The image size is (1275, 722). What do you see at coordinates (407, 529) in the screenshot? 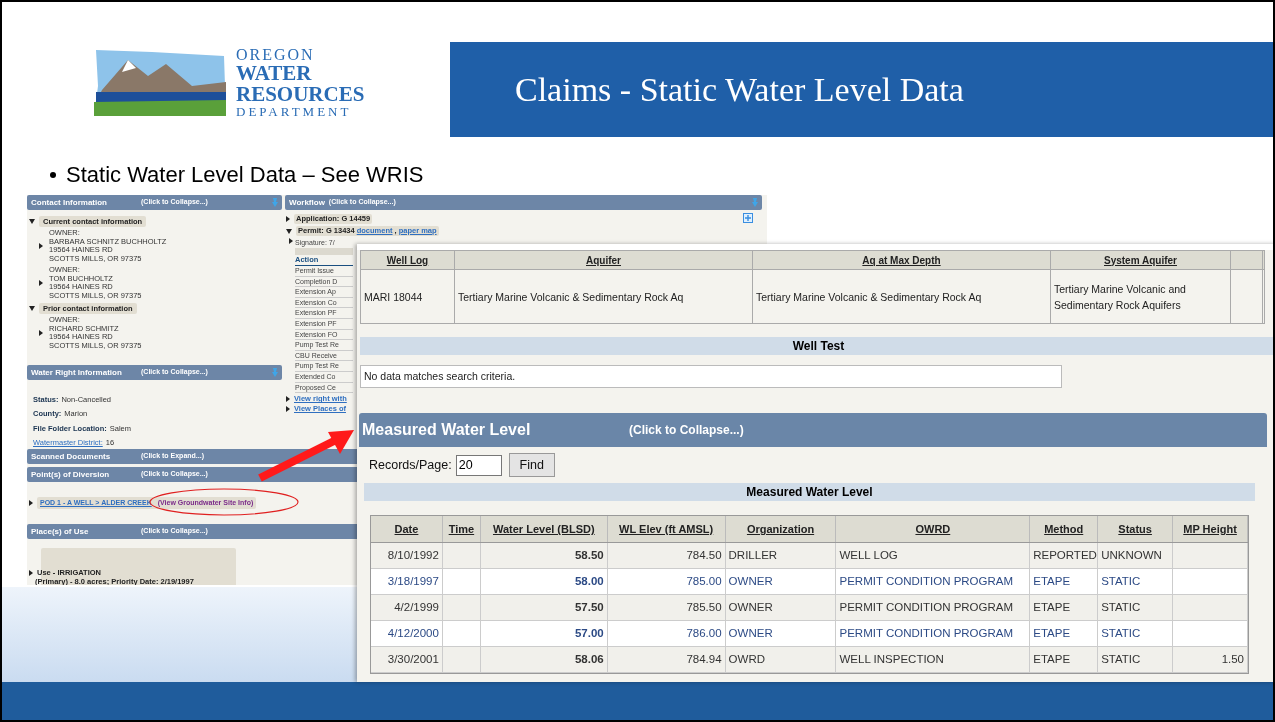
I see `column-header: Date` at bounding box center [407, 529].